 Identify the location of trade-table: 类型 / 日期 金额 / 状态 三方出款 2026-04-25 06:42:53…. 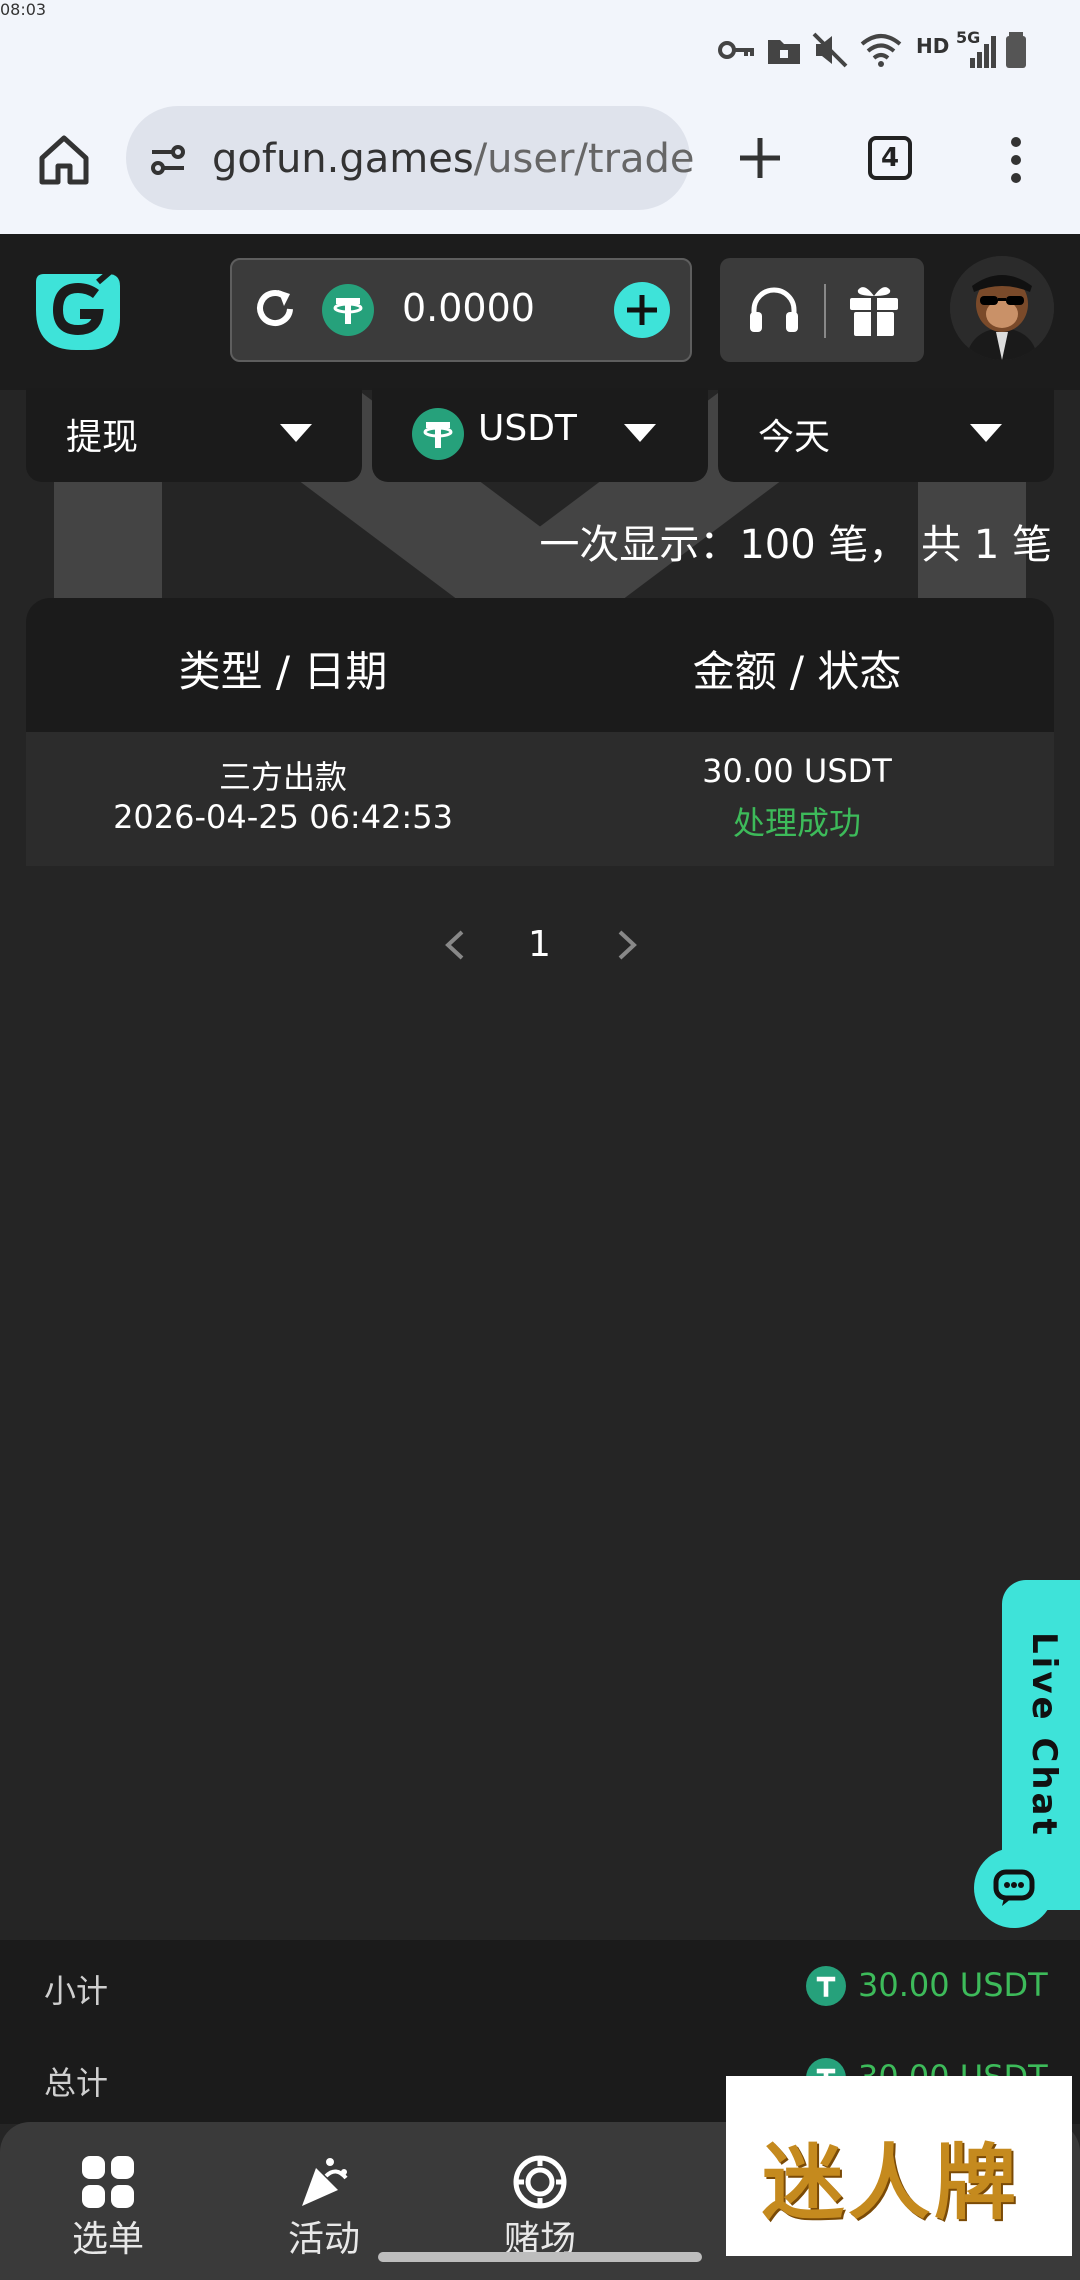
(540, 732).